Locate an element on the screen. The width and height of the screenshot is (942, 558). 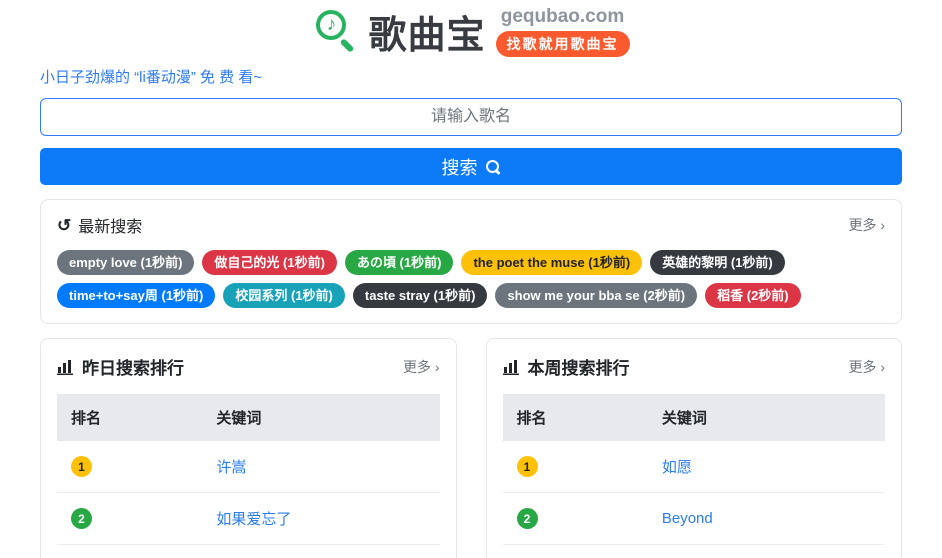
search-tag: show me your bba se (2秒前) is located at coordinates (596, 295).